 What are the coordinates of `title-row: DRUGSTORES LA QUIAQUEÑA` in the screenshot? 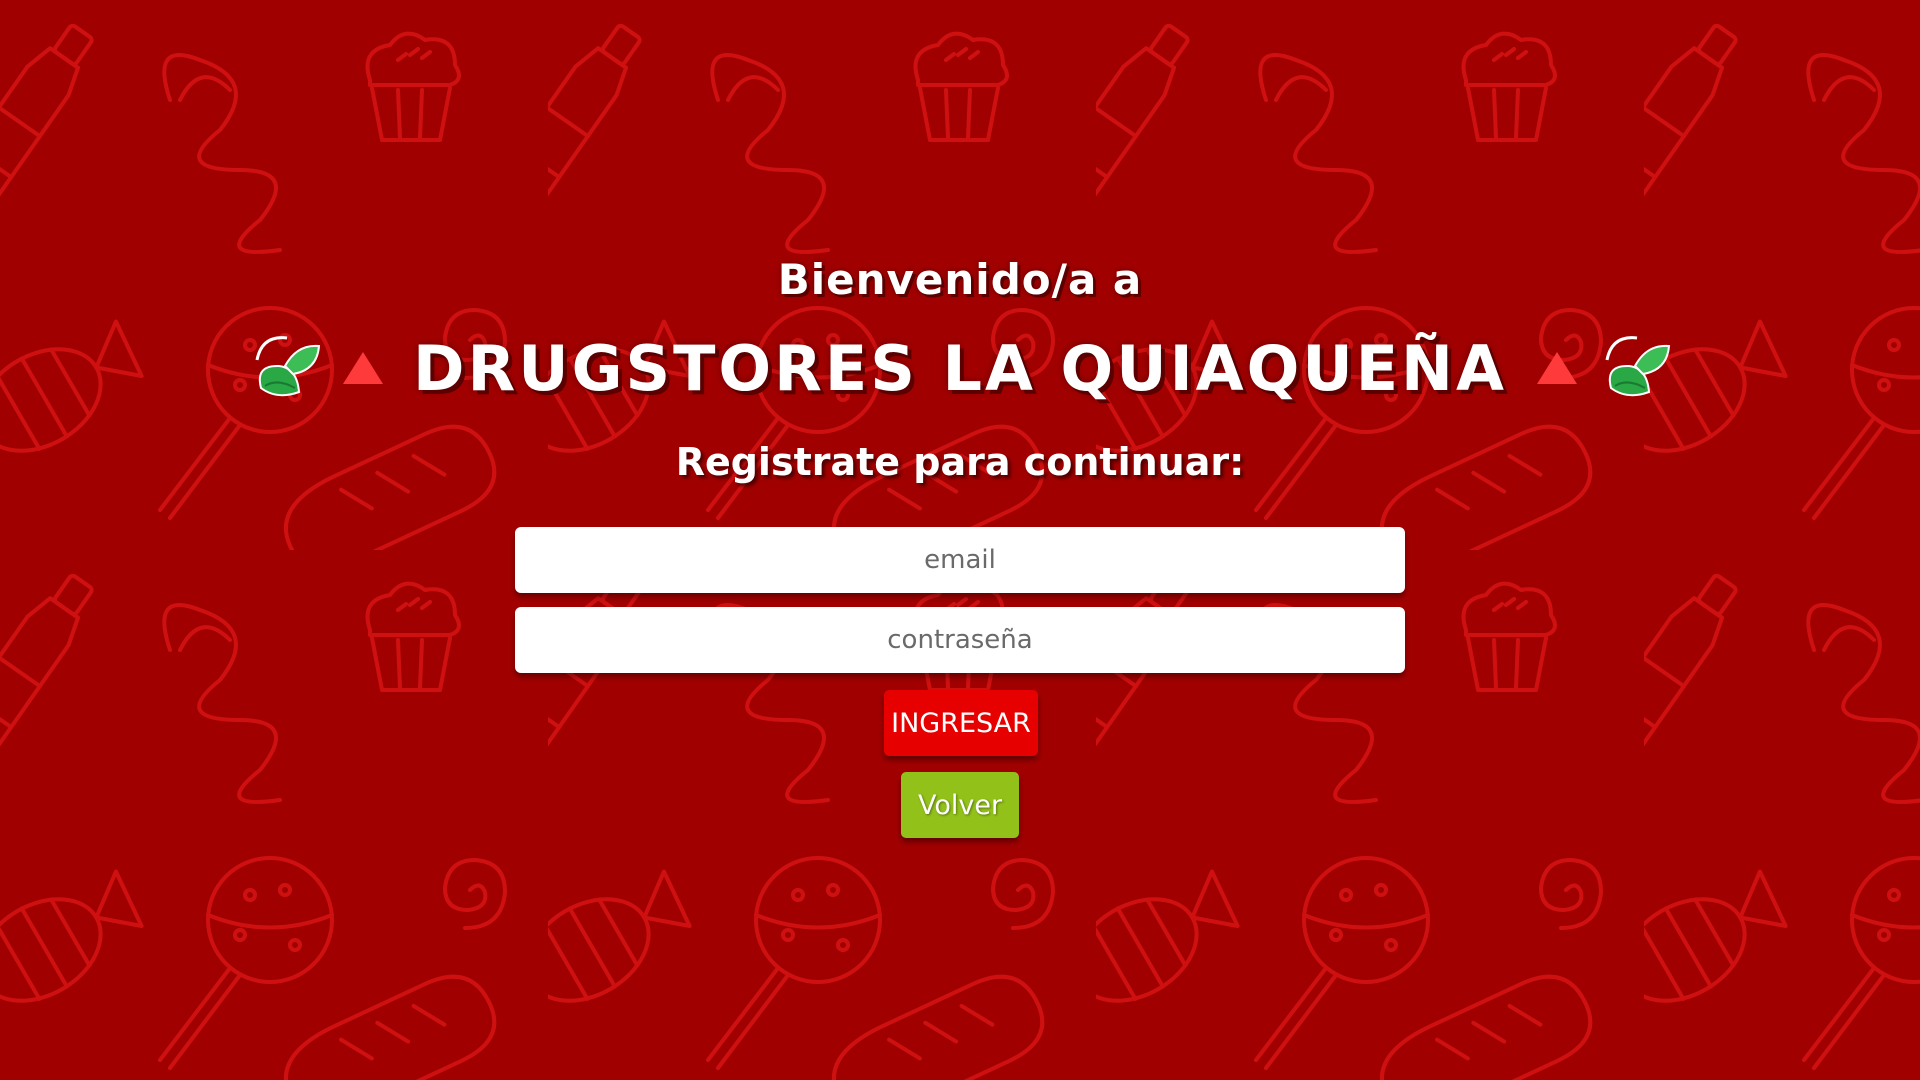 It's located at (960, 368).